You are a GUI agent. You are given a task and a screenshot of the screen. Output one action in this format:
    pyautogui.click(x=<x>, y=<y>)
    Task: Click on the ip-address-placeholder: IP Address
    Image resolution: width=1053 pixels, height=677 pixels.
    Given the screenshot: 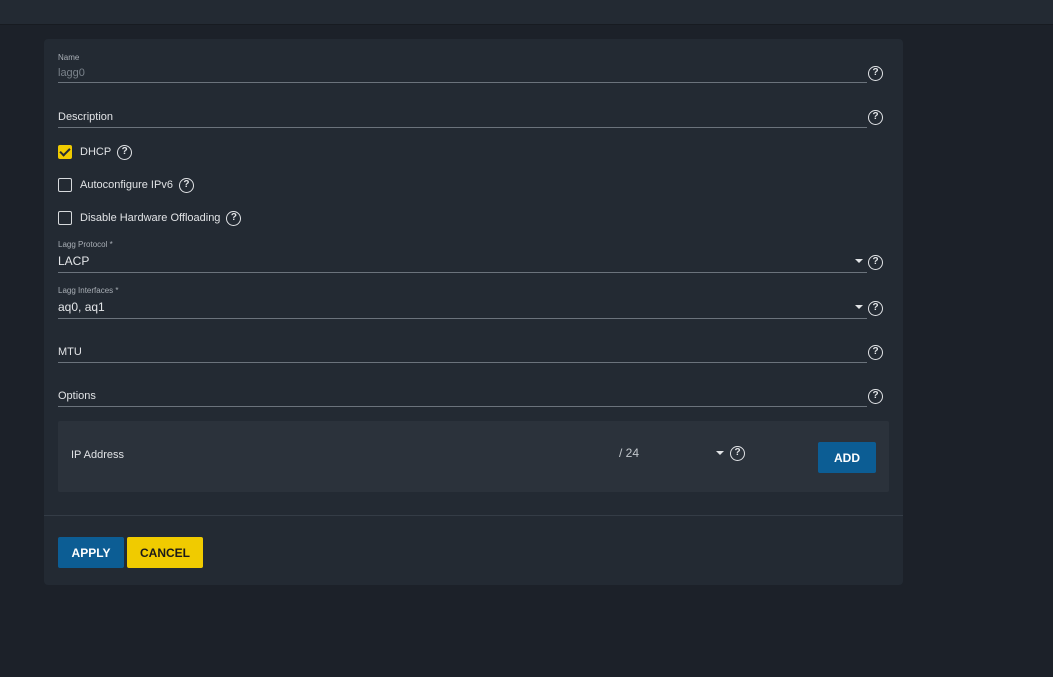 What is the action you would take?
    pyautogui.click(x=97, y=455)
    